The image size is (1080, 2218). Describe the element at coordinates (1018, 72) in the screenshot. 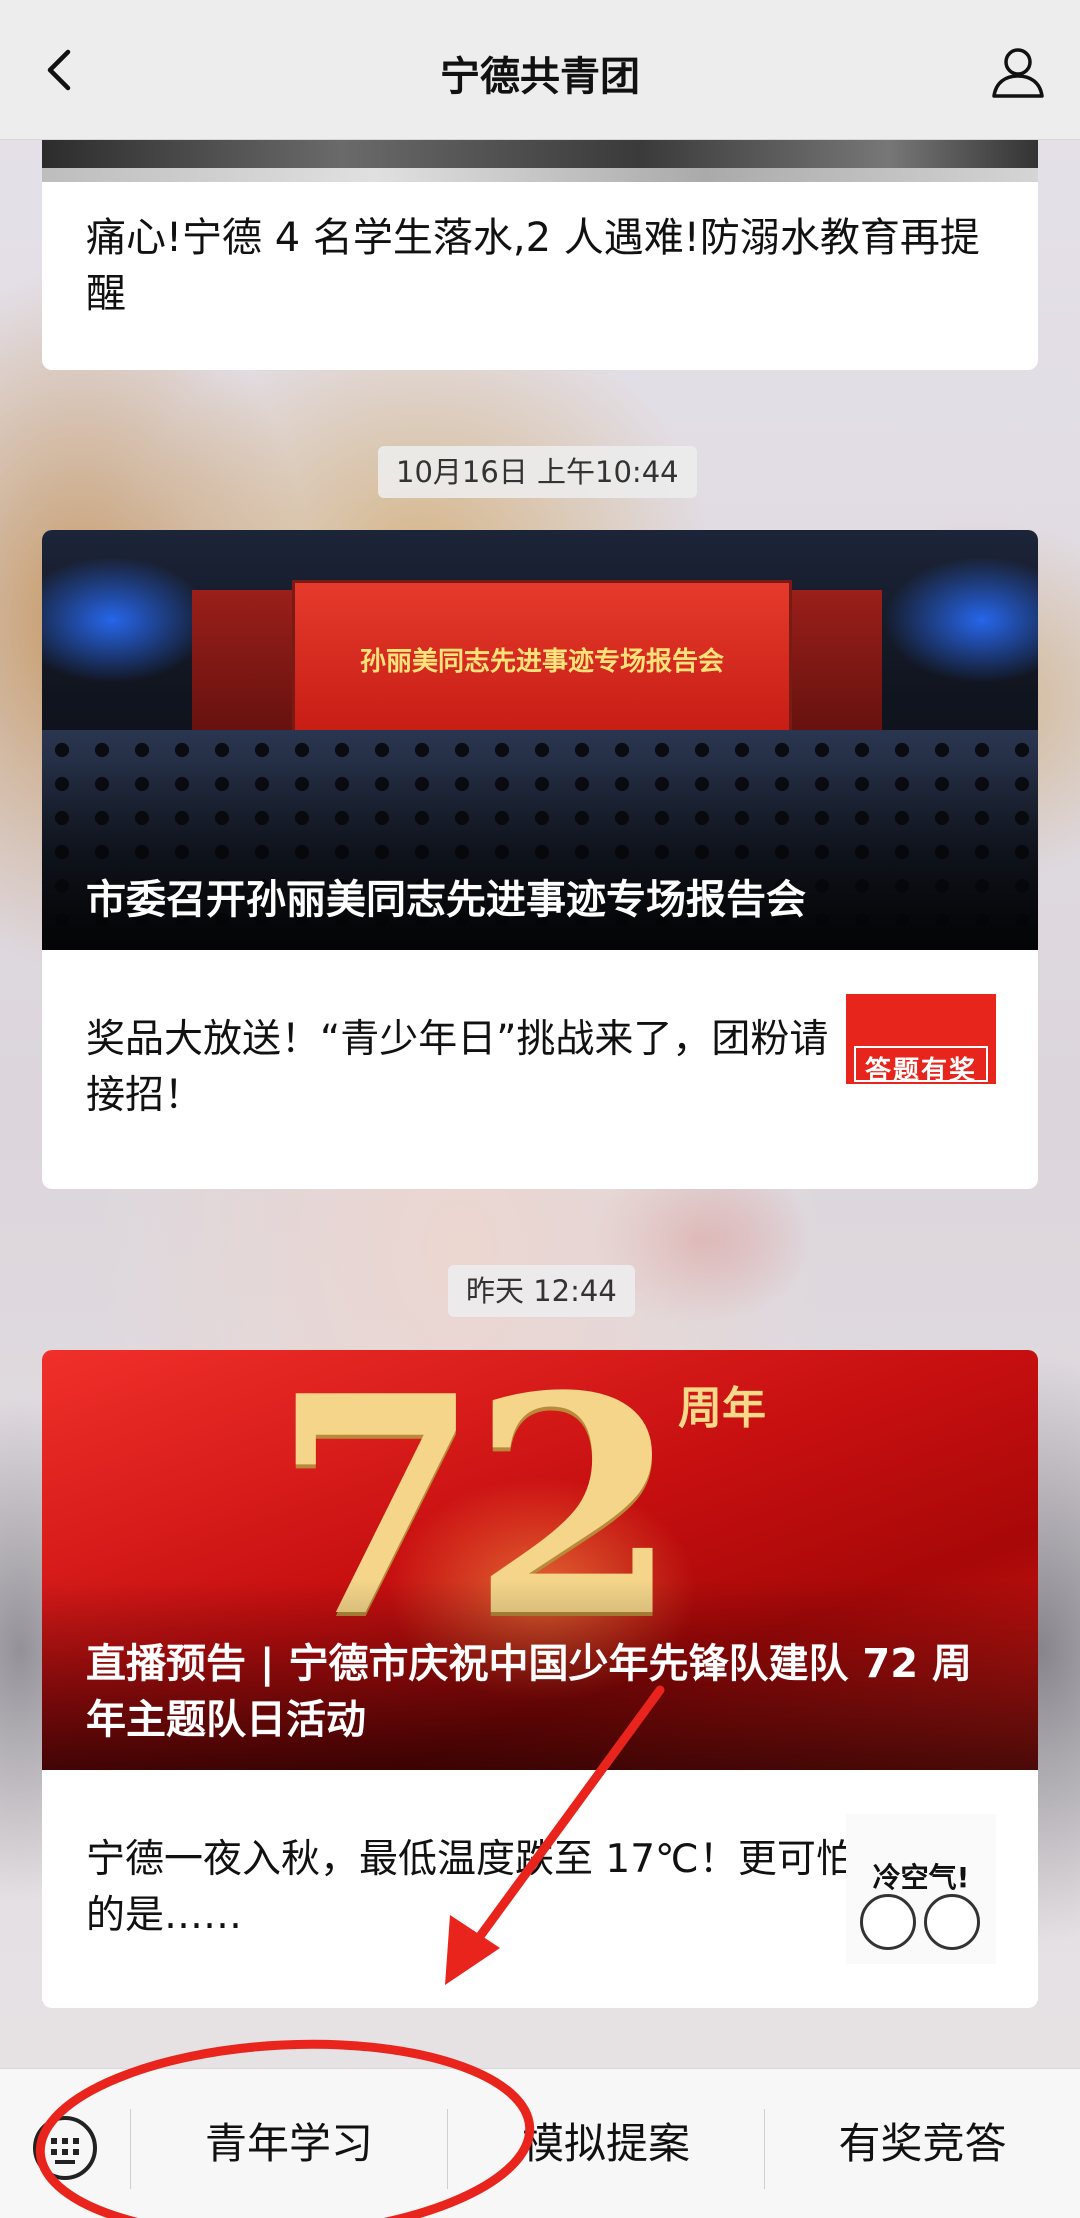

I see `person-icon` at that location.